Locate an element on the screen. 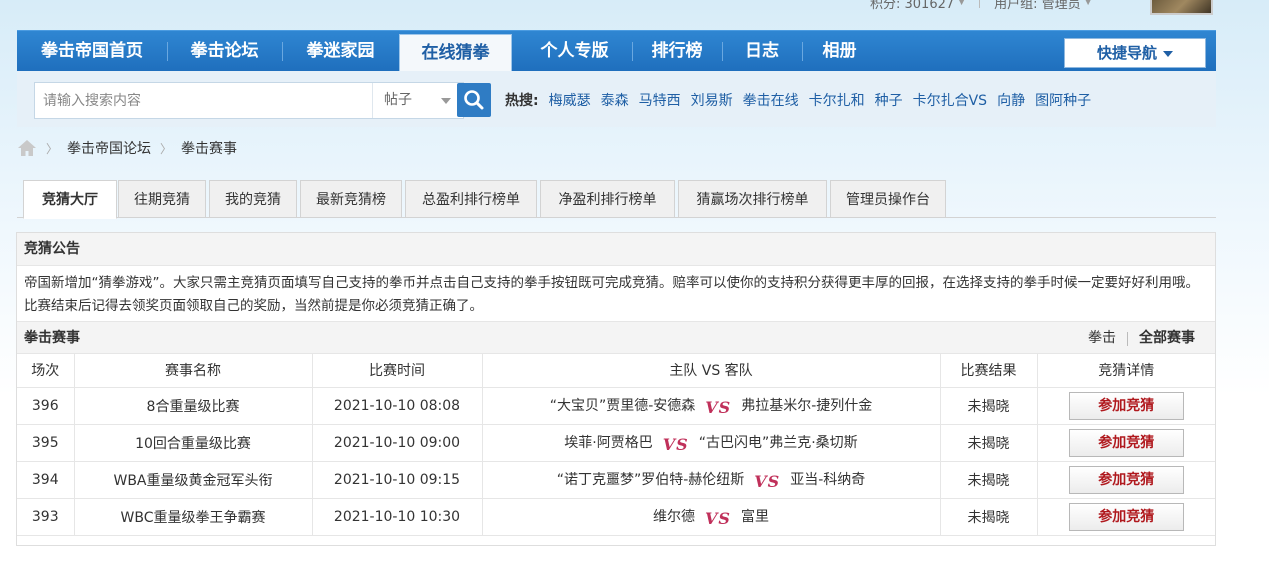 This screenshot has height=565, width=1269. event-matchup: 维尔德 VS 富里 is located at coordinates (711, 516).